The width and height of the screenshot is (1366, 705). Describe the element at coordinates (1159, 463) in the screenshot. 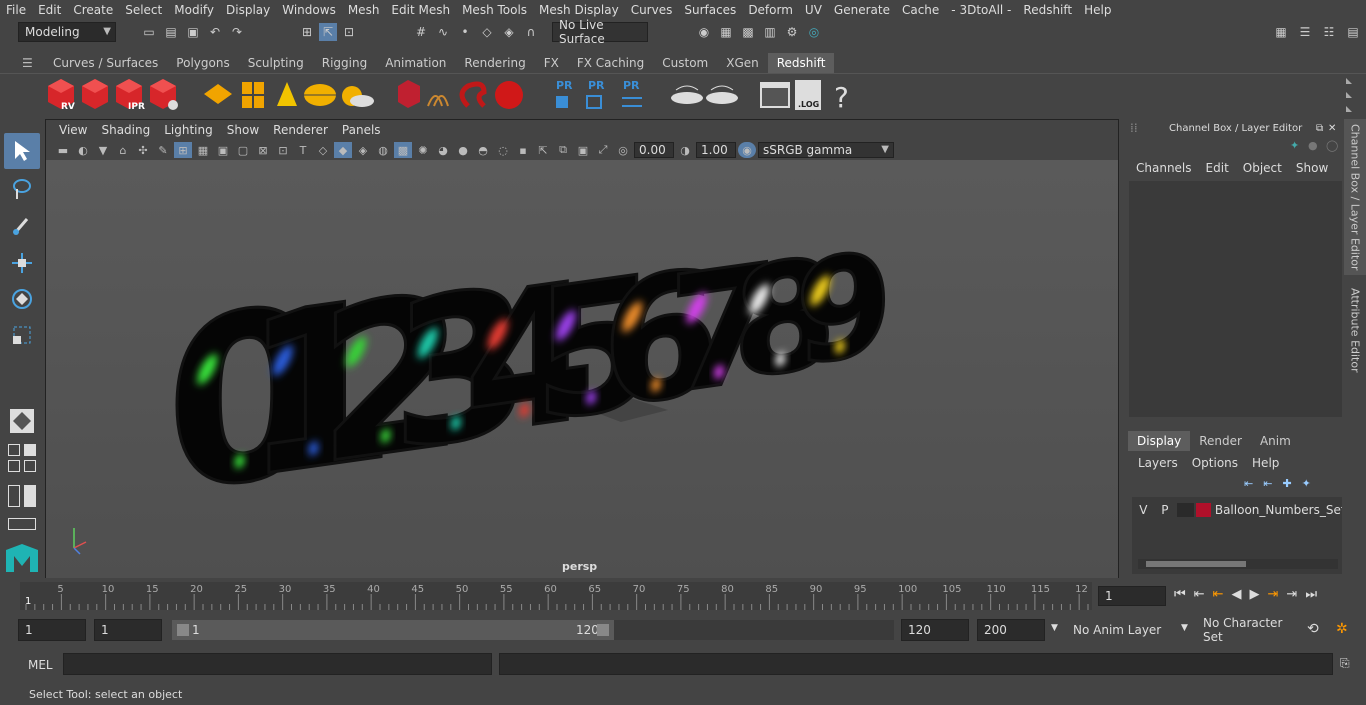

I see `layer-menu-item: Layers` at that location.